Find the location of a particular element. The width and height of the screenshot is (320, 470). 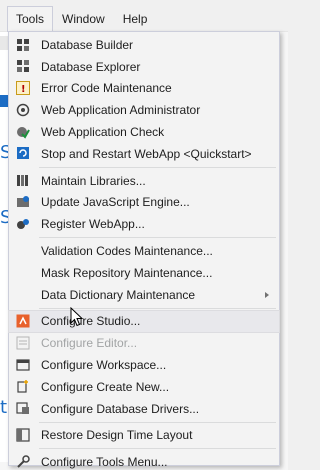

mouse-pointer-icon is located at coordinates (77, 317).